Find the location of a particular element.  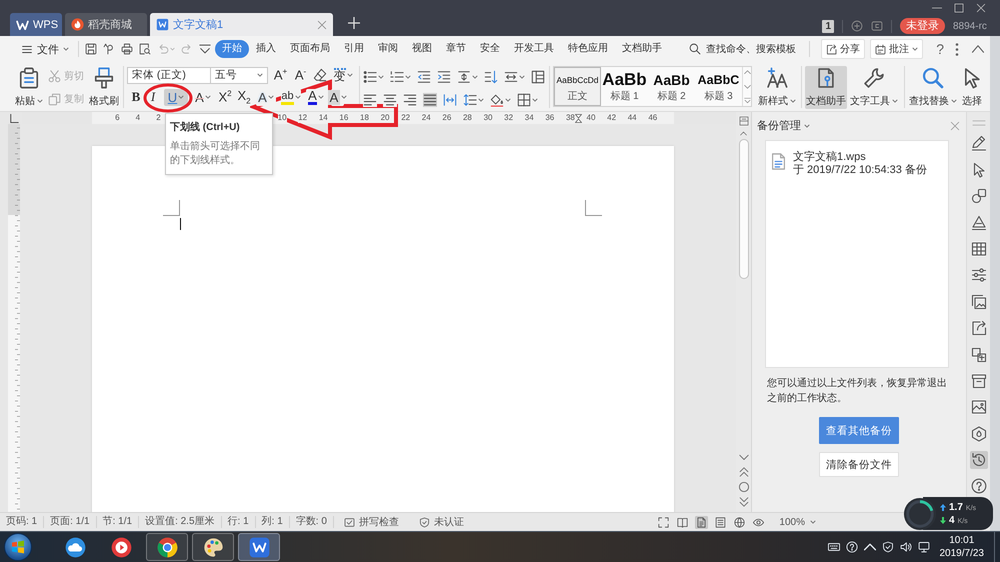

indent-marker-icon is located at coordinates (578, 118).